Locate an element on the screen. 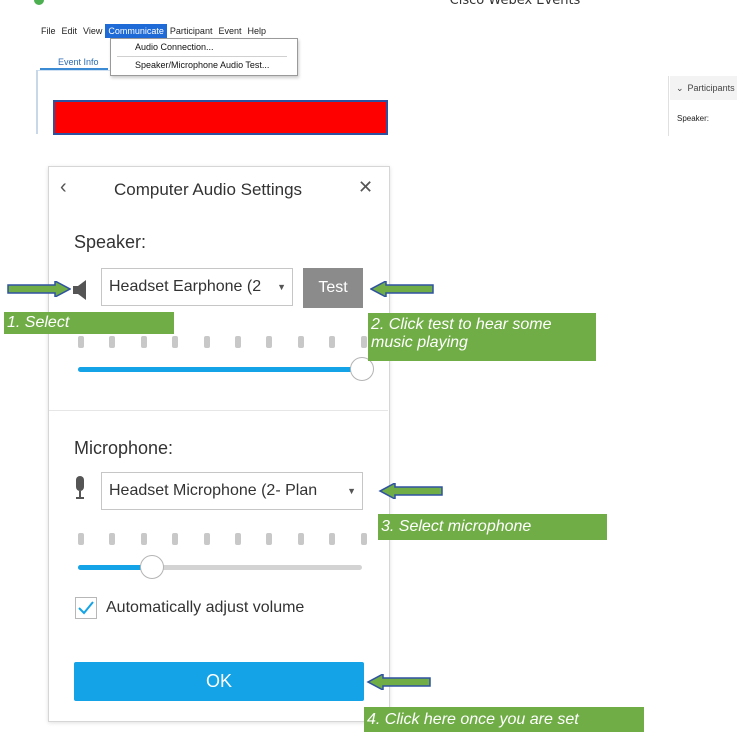 The image size is (737, 732). menu-file: File is located at coordinates (48, 31).